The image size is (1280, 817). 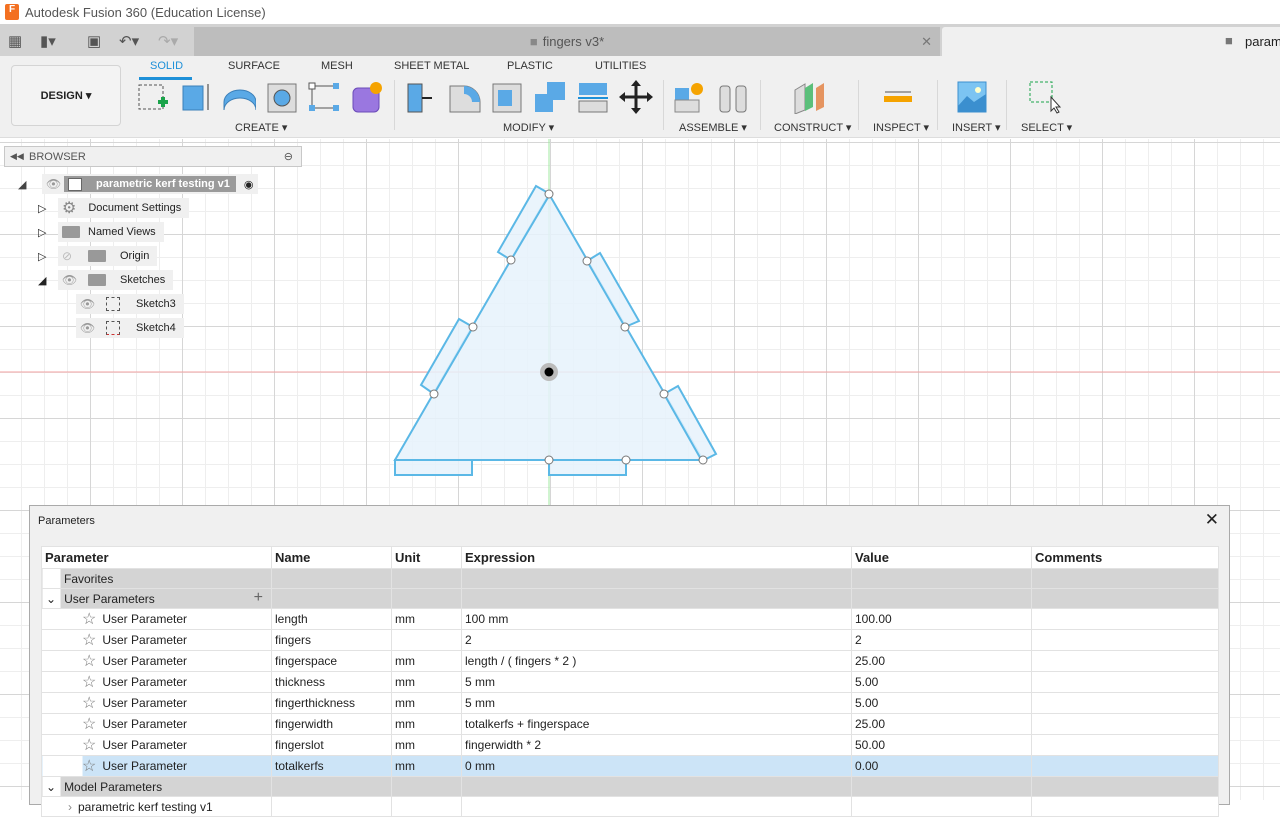 I want to click on revolve-icon, so click(x=239, y=97).